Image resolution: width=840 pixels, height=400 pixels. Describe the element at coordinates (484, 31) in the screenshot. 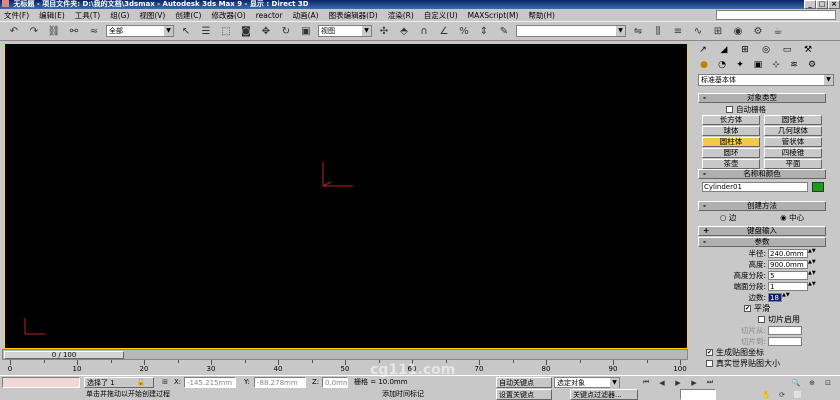

I see `spinner-snap-icon: ⇕` at that location.